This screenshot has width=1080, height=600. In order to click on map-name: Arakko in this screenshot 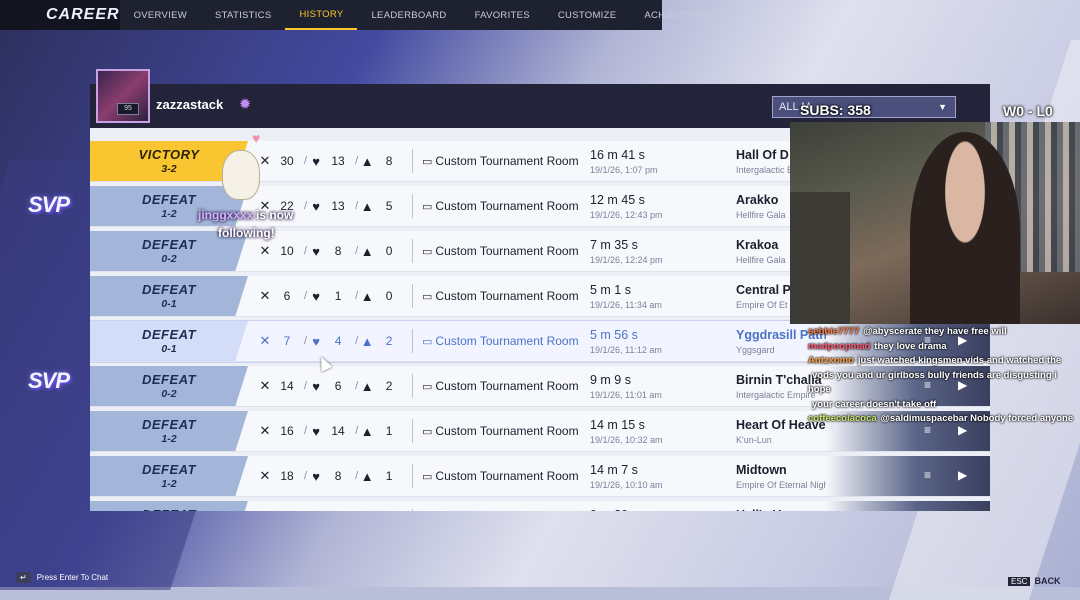, I will do `click(757, 200)`.